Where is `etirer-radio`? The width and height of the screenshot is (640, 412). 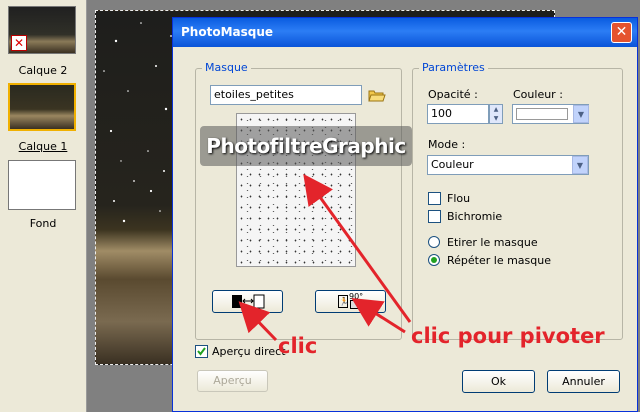 etirer-radio is located at coordinates (434, 242).